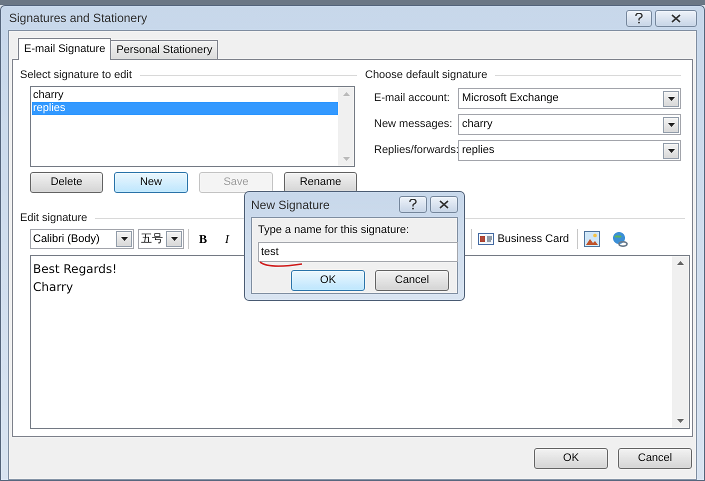 Image resolution: width=705 pixels, height=481 pixels. What do you see at coordinates (569, 124) in the screenshot?
I see `dropdown-field: charry` at bounding box center [569, 124].